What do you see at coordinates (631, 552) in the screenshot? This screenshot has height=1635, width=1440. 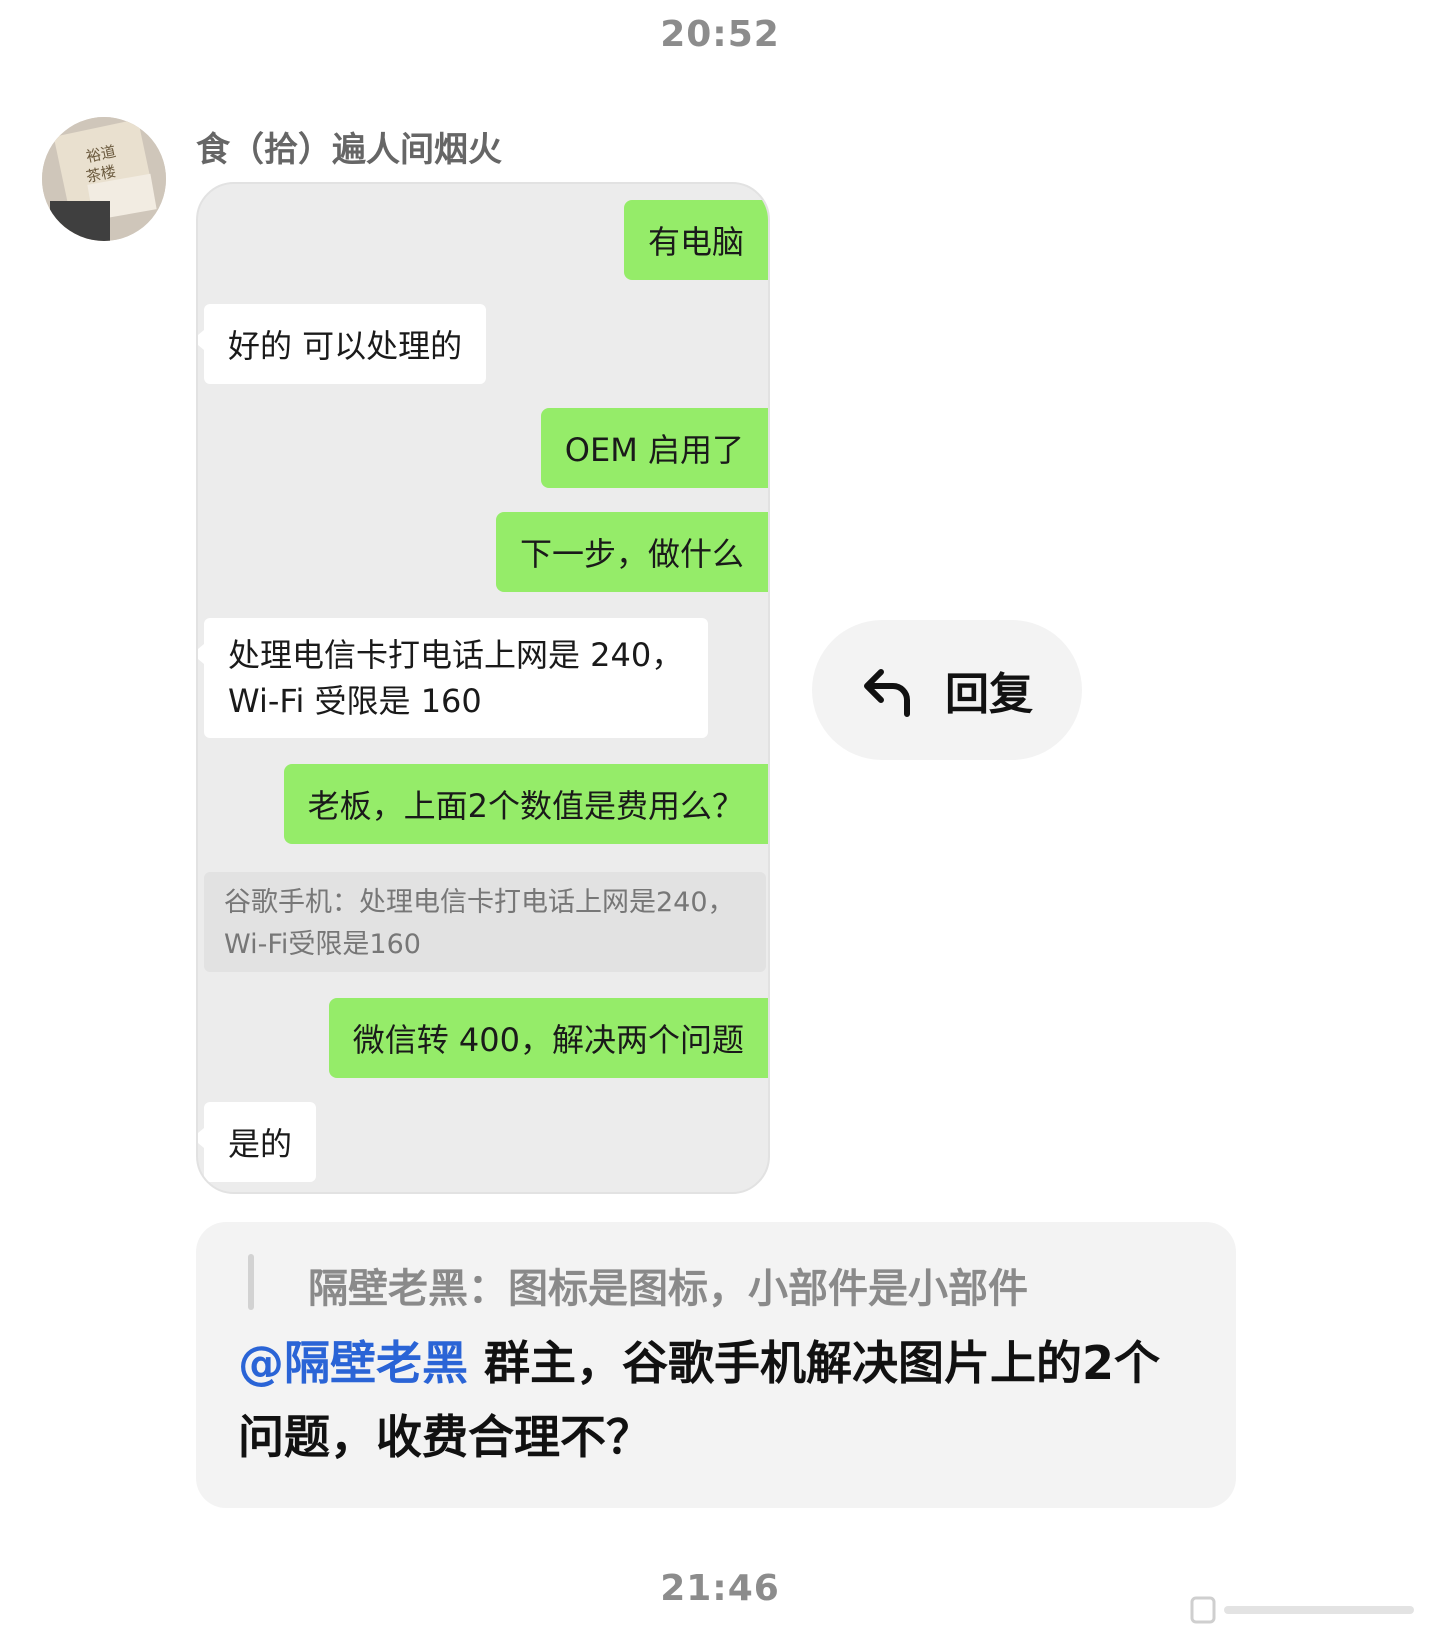 I see `chat-bubble-me: 下一步，做什么` at bounding box center [631, 552].